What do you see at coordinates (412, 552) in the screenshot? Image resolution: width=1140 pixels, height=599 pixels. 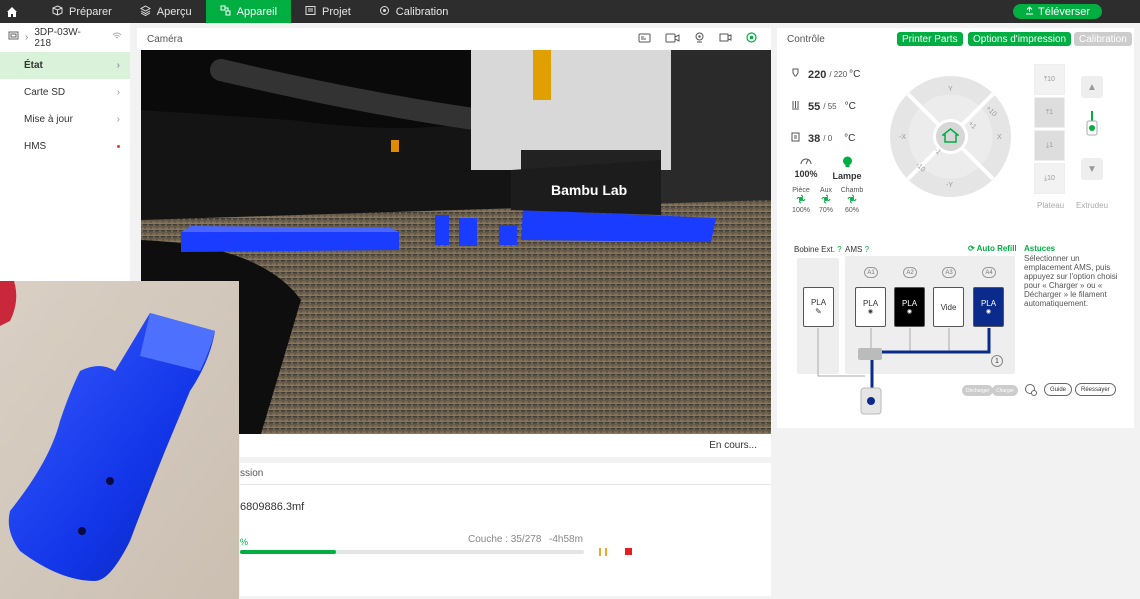 I see `progress-bar` at bounding box center [412, 552].